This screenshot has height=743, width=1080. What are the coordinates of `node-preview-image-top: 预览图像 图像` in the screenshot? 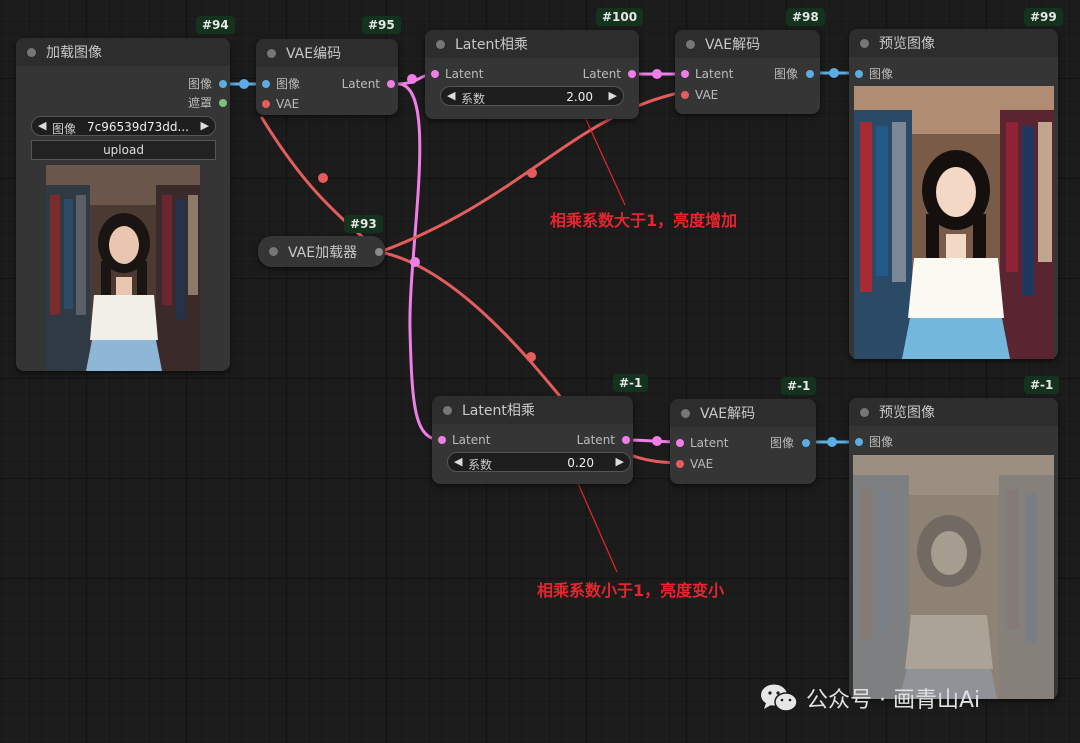 It's located at (953, 194).